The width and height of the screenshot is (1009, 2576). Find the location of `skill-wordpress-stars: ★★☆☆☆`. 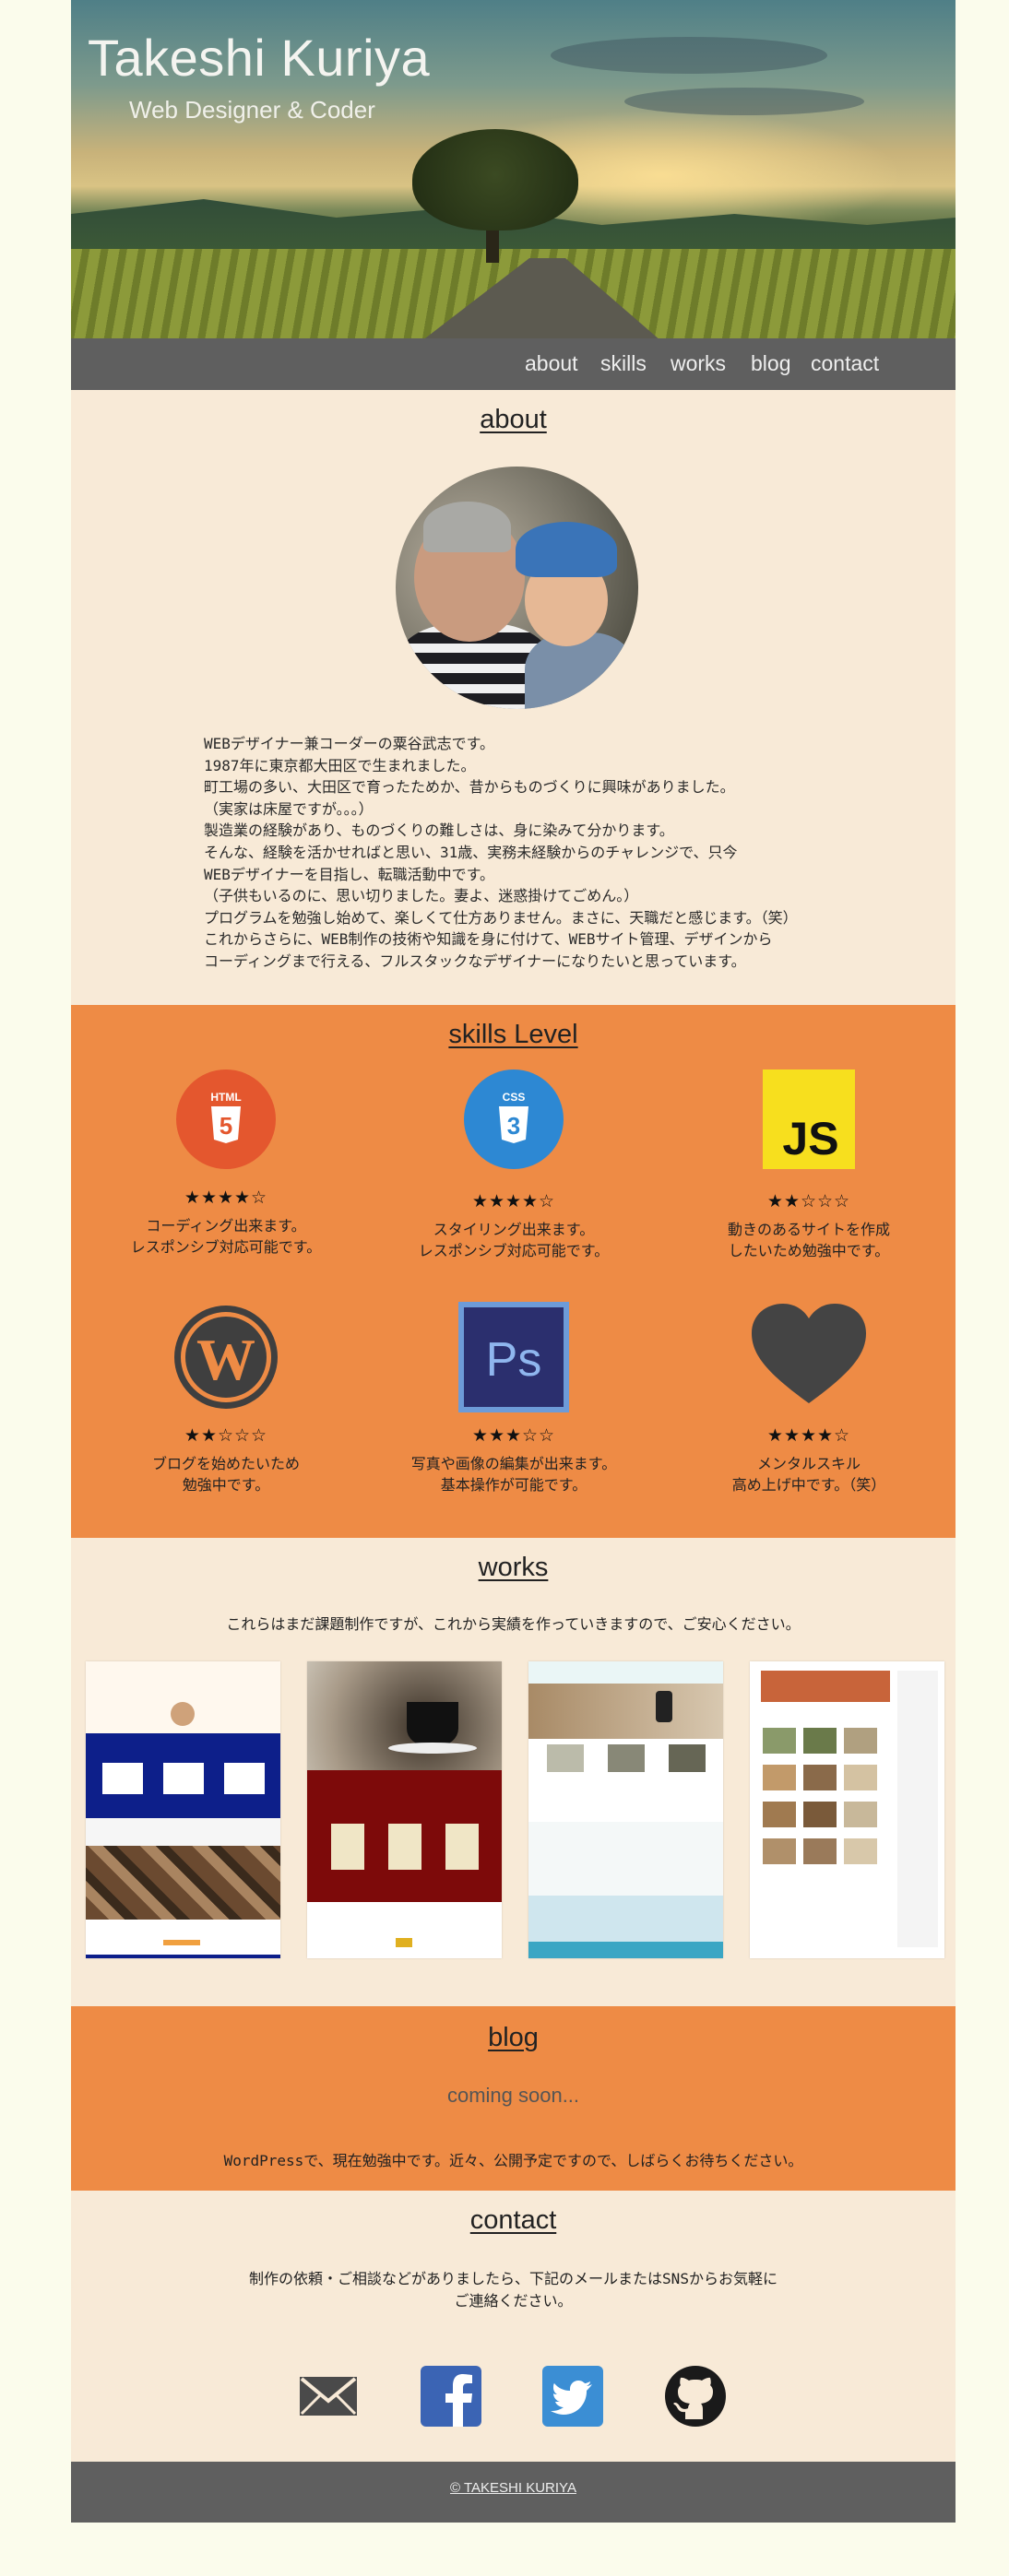

skill-wordpress-stars: ★★☆☆☆ is located at coordinates (226, 1435).